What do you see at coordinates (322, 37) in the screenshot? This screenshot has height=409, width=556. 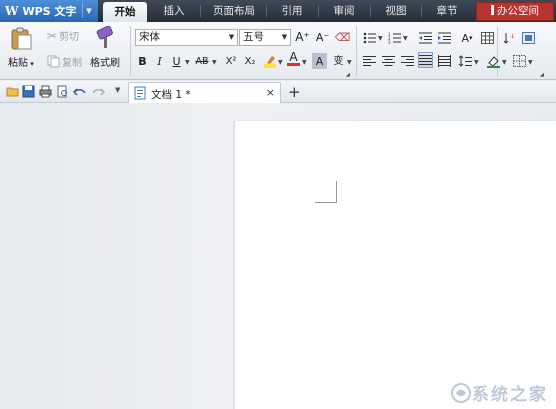 I see `shrink-font-button: A⁻` at bounding box center [322, 37].